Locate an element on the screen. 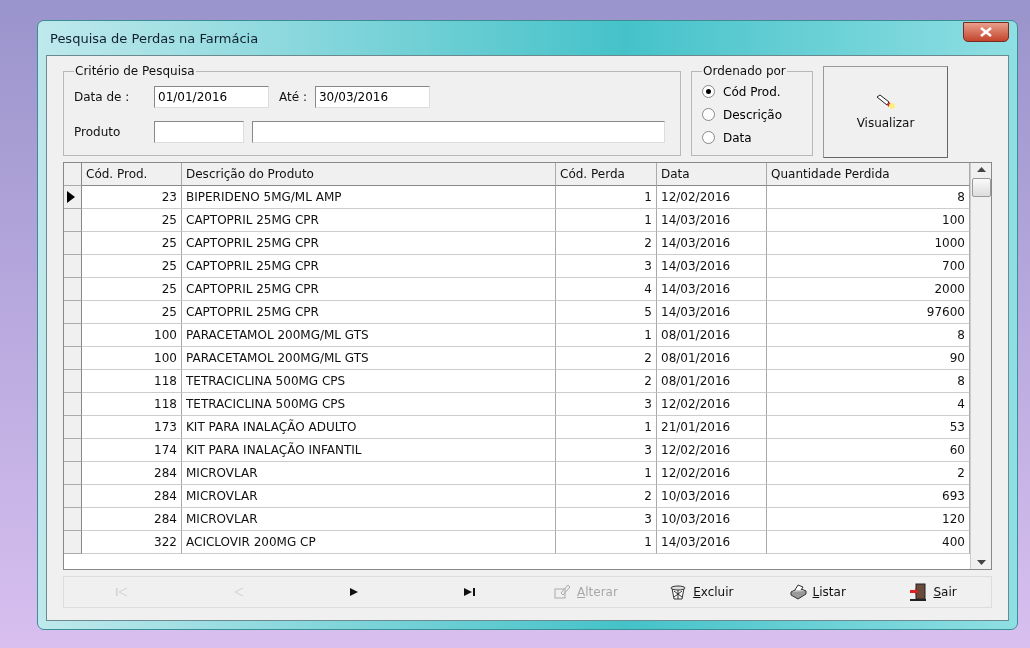  column-header: Cód. Perda is located at coordinates (606, 174).